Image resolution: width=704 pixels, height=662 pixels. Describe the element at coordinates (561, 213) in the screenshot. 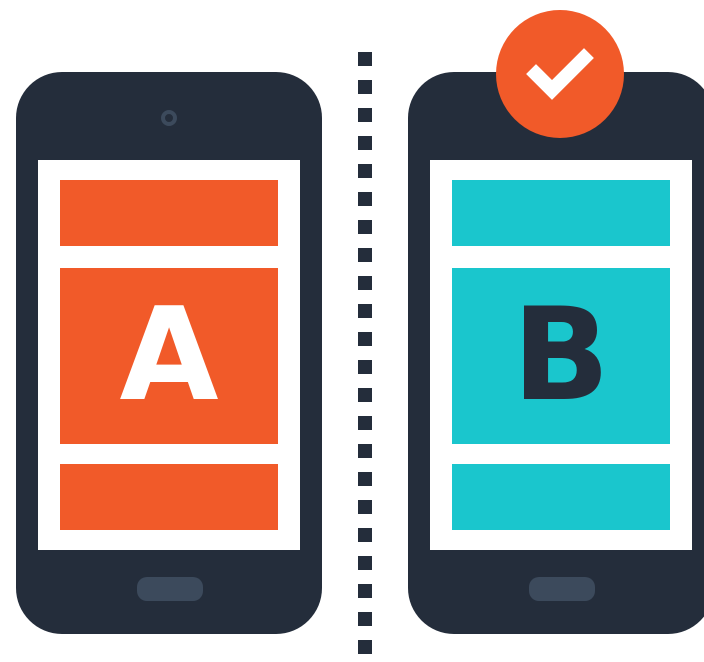

I see `phone-b-top-block` at that location.